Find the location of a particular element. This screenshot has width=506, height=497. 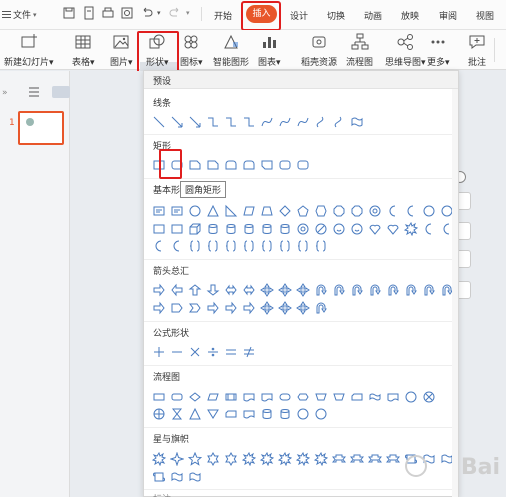

shape-div-icon is located at coordinates (213, 352).